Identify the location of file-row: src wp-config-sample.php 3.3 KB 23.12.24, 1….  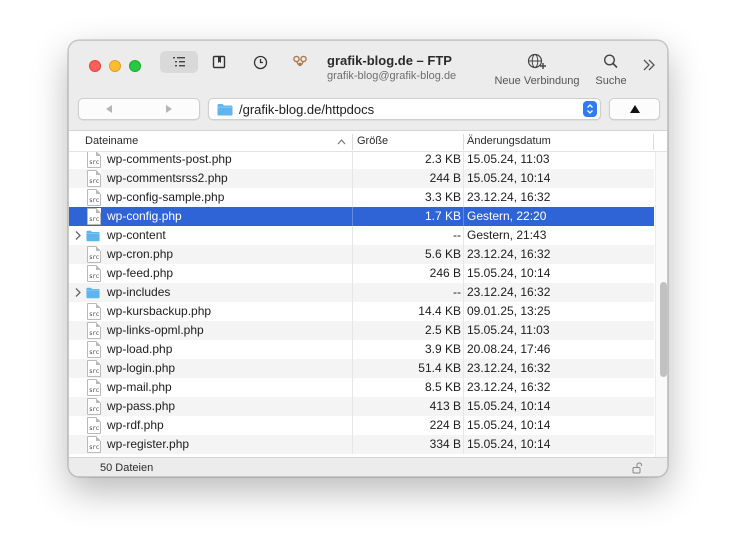
(361, 197).